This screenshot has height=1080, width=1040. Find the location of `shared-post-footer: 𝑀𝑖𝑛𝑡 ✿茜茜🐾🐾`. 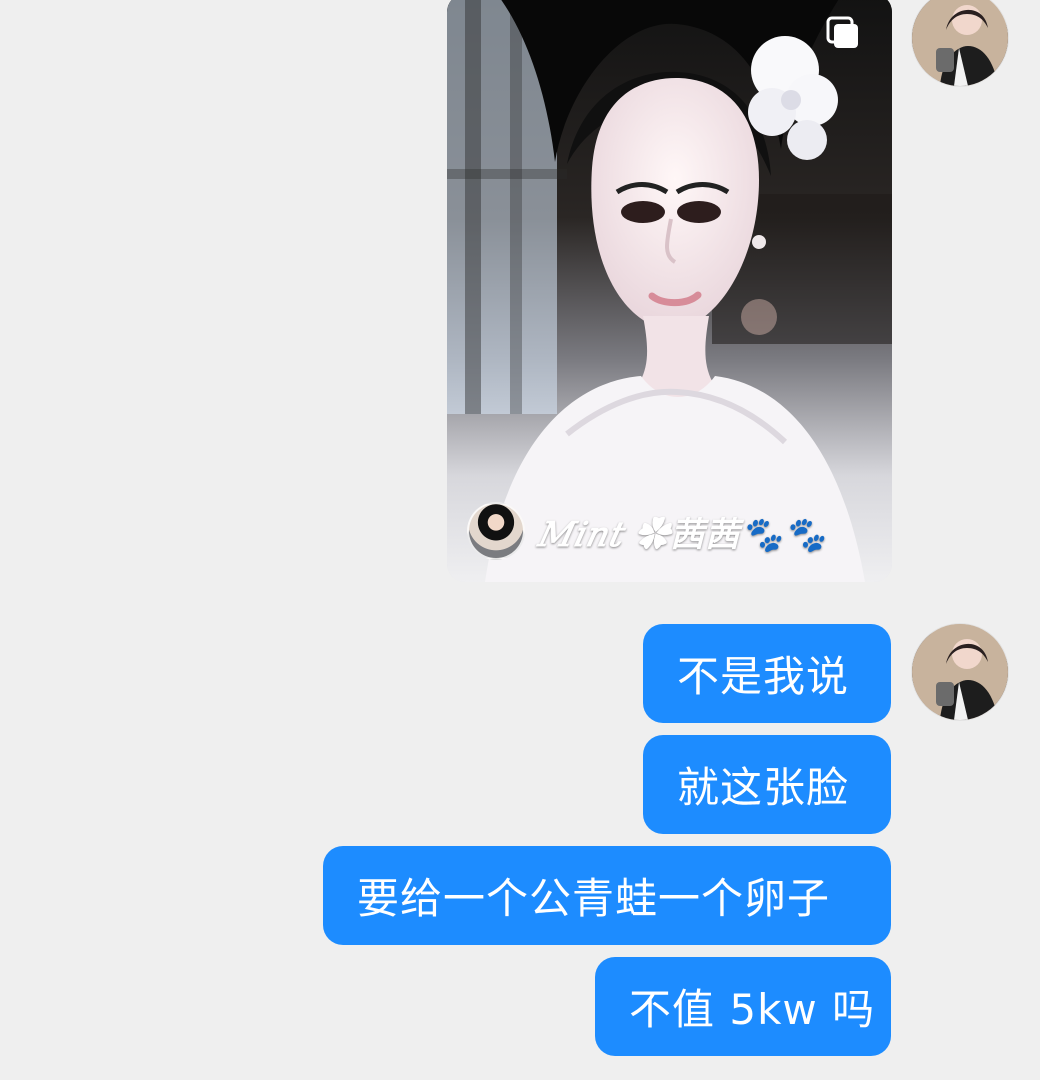

shared-post-footer: 𝑀𝑖𝑛𝑡 ✿茜茜🐾🐾 is located at coordinates (647, 531).